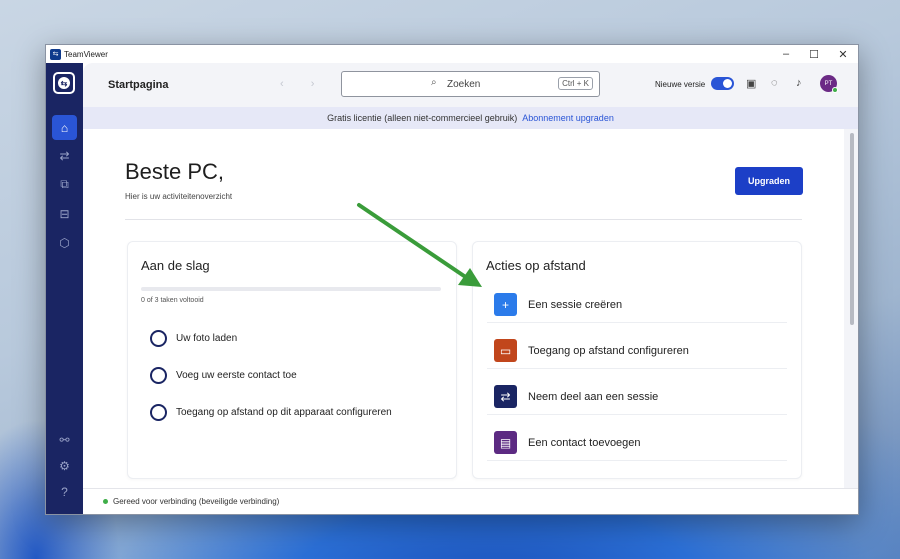 The width and height of the screenshot is (900, 559). Describe the element at coordinates (291, 289) in the screenshot. I see `progress-bar` at that location.